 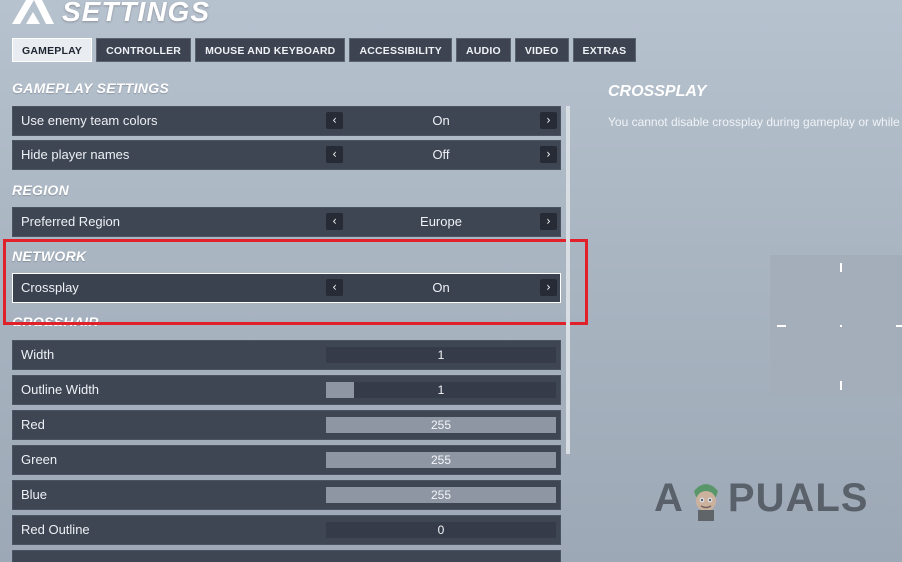 What do you see at coordinates (899, 326) in the screenshot?
I see `crosshair-right-line` at bounding box center [899, 326].